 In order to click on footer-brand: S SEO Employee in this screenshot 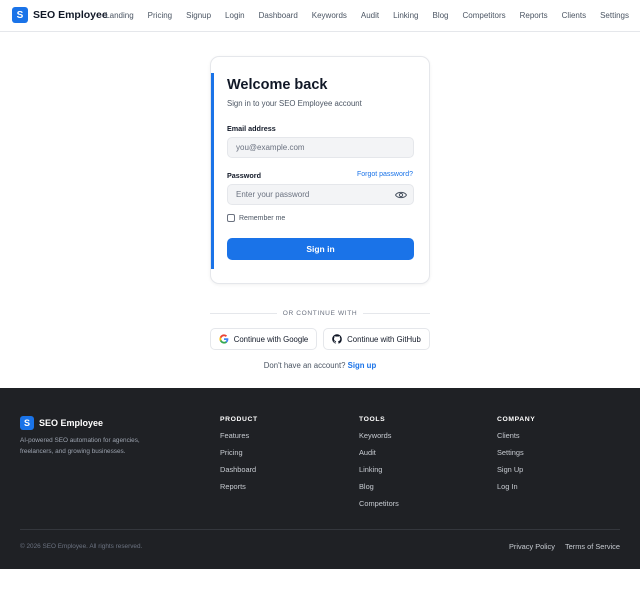, I will do `click(61, 423)`.